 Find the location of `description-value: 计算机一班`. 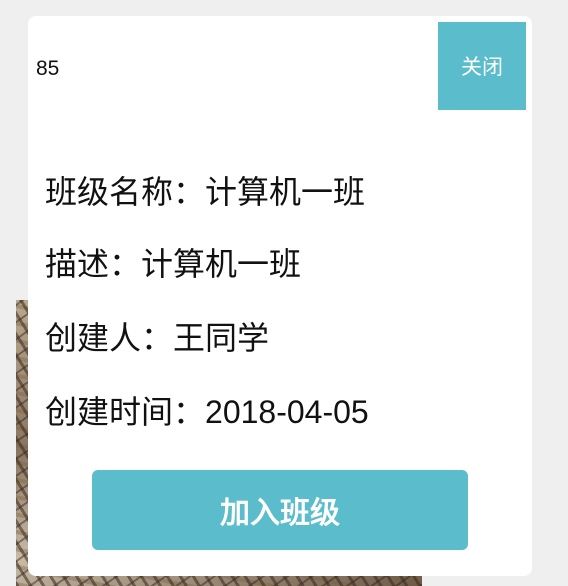

description-value: 计算机一班 is located at coordinates (221, 264).